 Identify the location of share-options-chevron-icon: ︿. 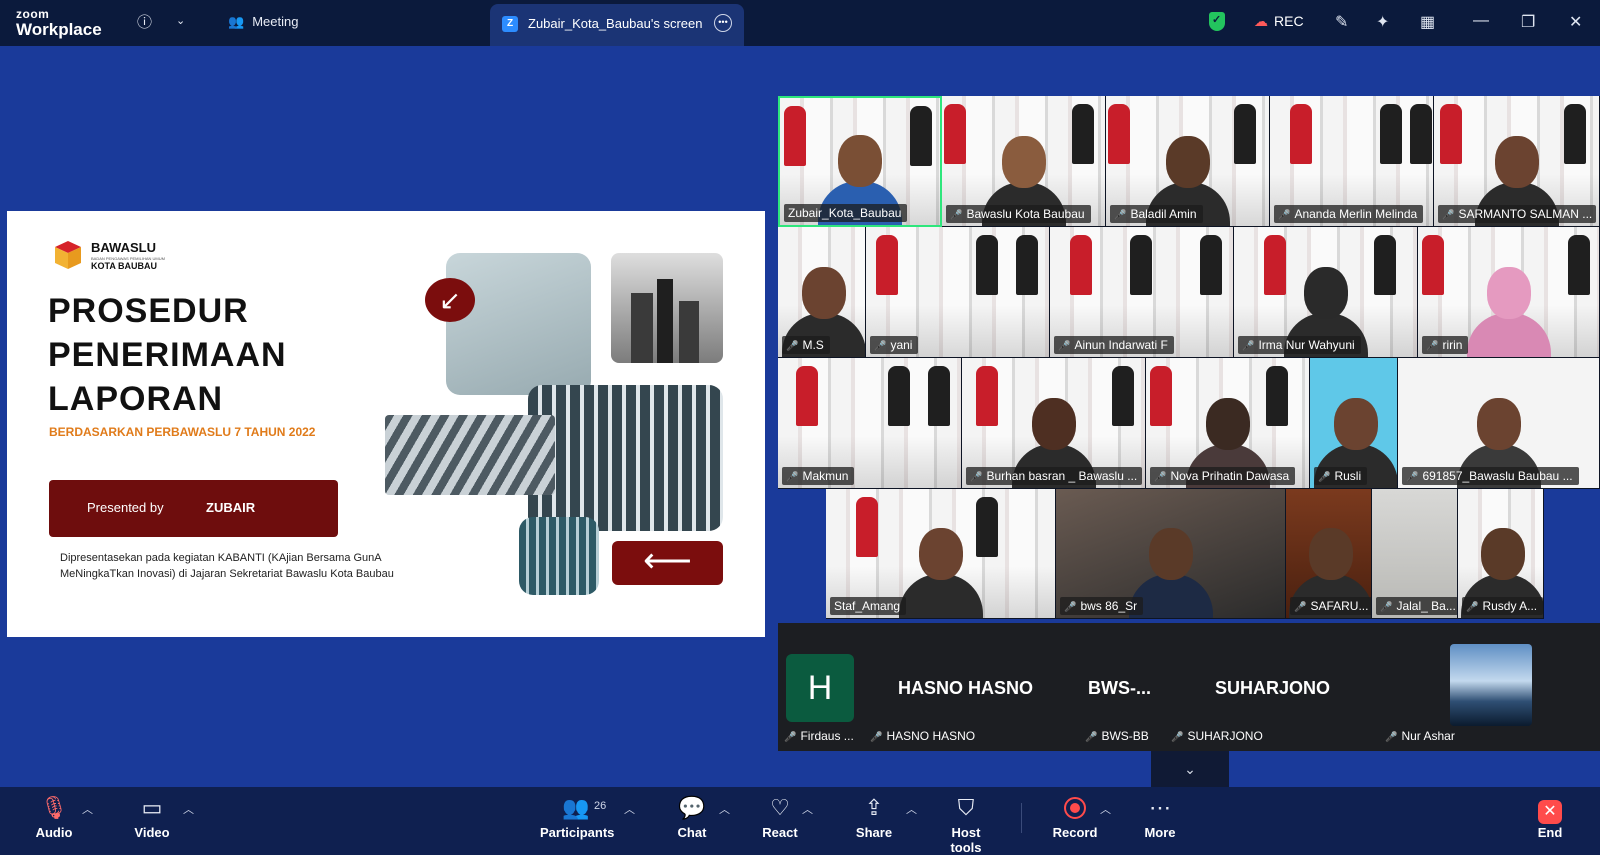
(911, 809).